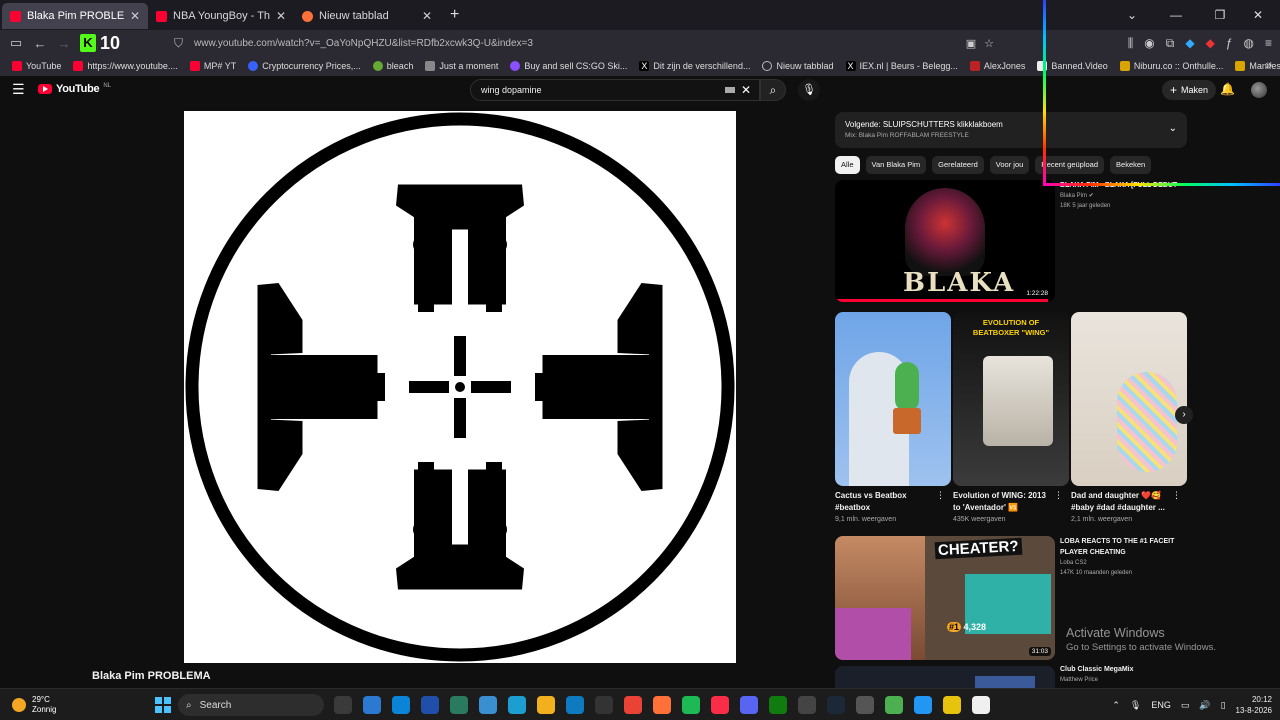 The height and width of the screenshot is (720, 1280). Describe the element at coordinates (213, 66) in the screenshot. I see `bookmark-item: MP# YT` at that location.